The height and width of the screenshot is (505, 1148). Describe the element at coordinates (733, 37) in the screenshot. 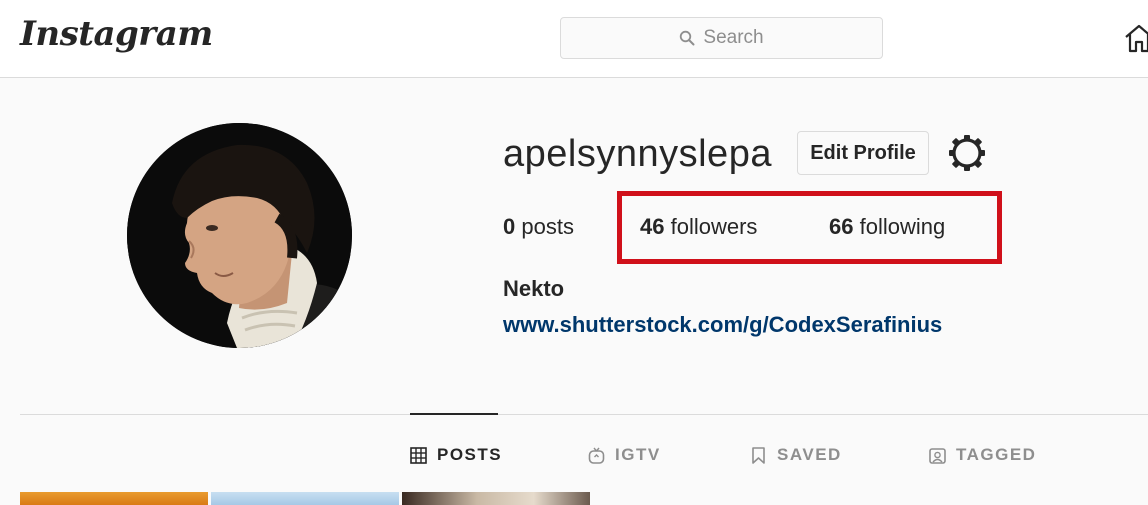

I see `search-placeholder: Search` at that location.